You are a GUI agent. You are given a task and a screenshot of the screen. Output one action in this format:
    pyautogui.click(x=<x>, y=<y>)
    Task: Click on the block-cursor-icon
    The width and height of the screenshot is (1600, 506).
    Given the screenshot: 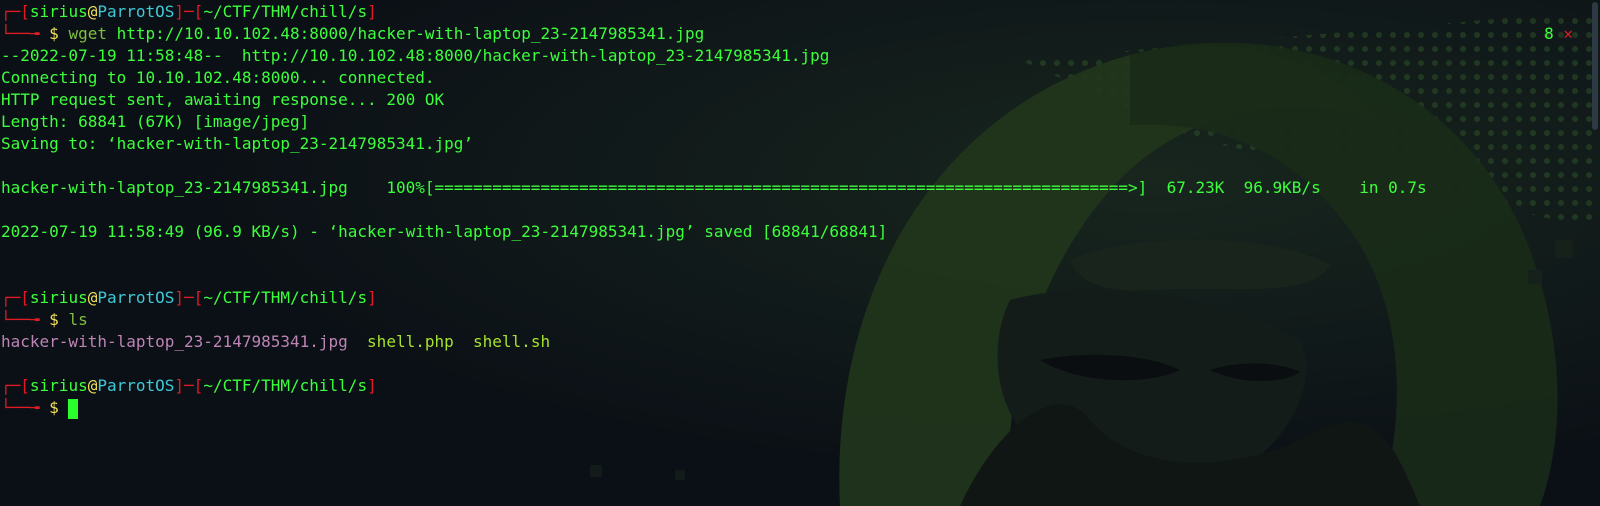 What is the action you would take?
    pyautogui.click(x=73, y=408)
    